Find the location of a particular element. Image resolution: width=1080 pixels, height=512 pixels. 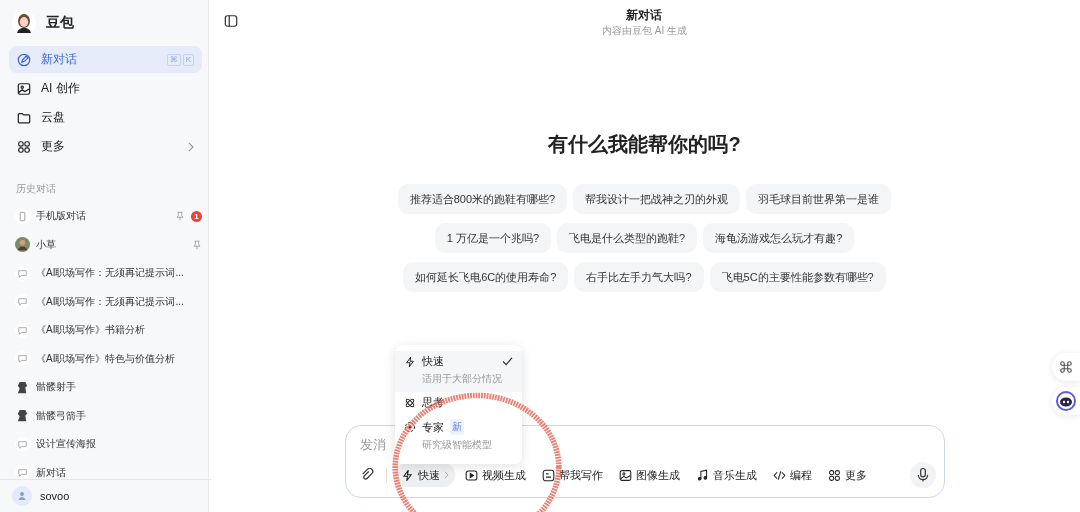

suggestion-chip: 飞电是什么类型的跑鞋? is located at coordinates (627, 238).